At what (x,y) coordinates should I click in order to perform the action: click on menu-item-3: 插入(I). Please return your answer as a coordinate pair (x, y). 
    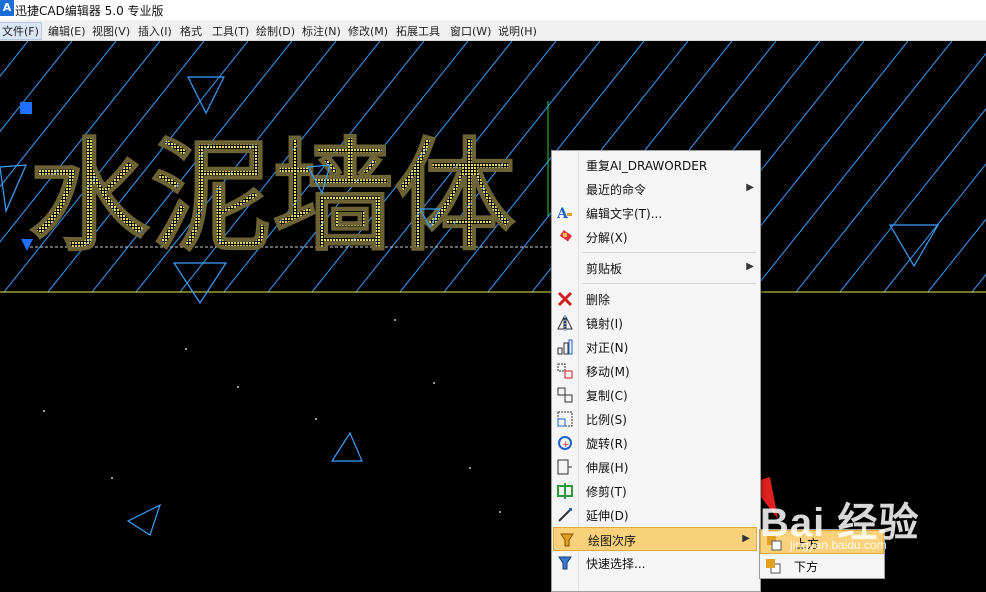
    Looking at the image, I should click on (155, 31).